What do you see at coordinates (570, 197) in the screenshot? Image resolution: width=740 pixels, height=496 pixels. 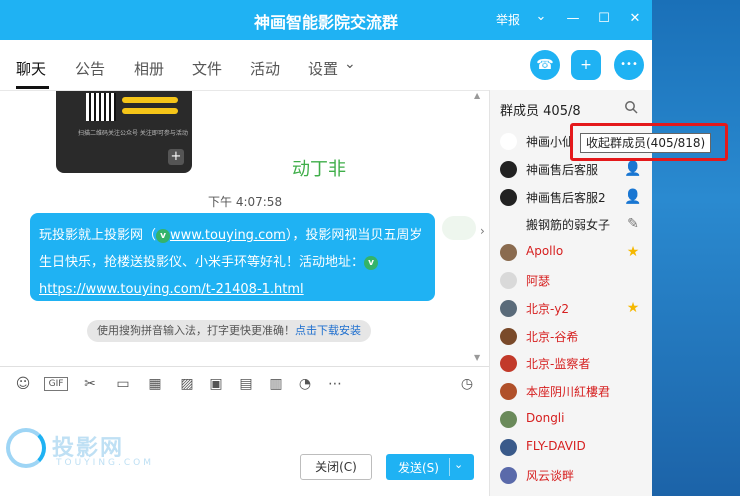 I see `member-item: 神画售后客服2 👤` at bounding box center [570, 197].